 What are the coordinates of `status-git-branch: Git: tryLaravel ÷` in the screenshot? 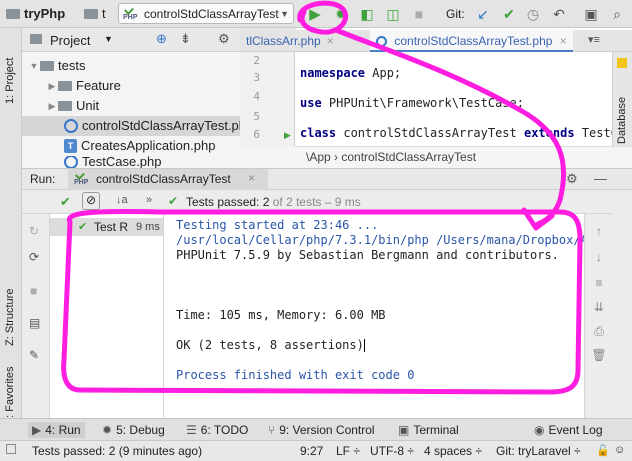 It's located at (538, 451).